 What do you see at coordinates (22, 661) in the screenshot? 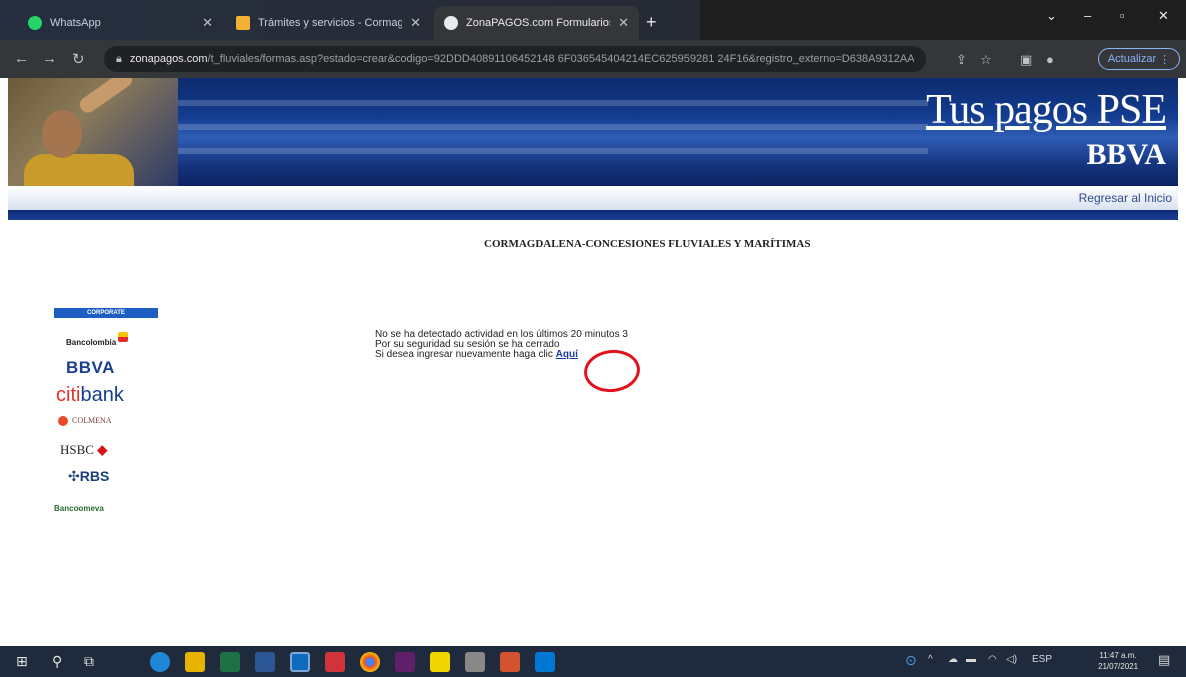
I see `windows-start-icon: ⊞` at bounding box center [22, 661].